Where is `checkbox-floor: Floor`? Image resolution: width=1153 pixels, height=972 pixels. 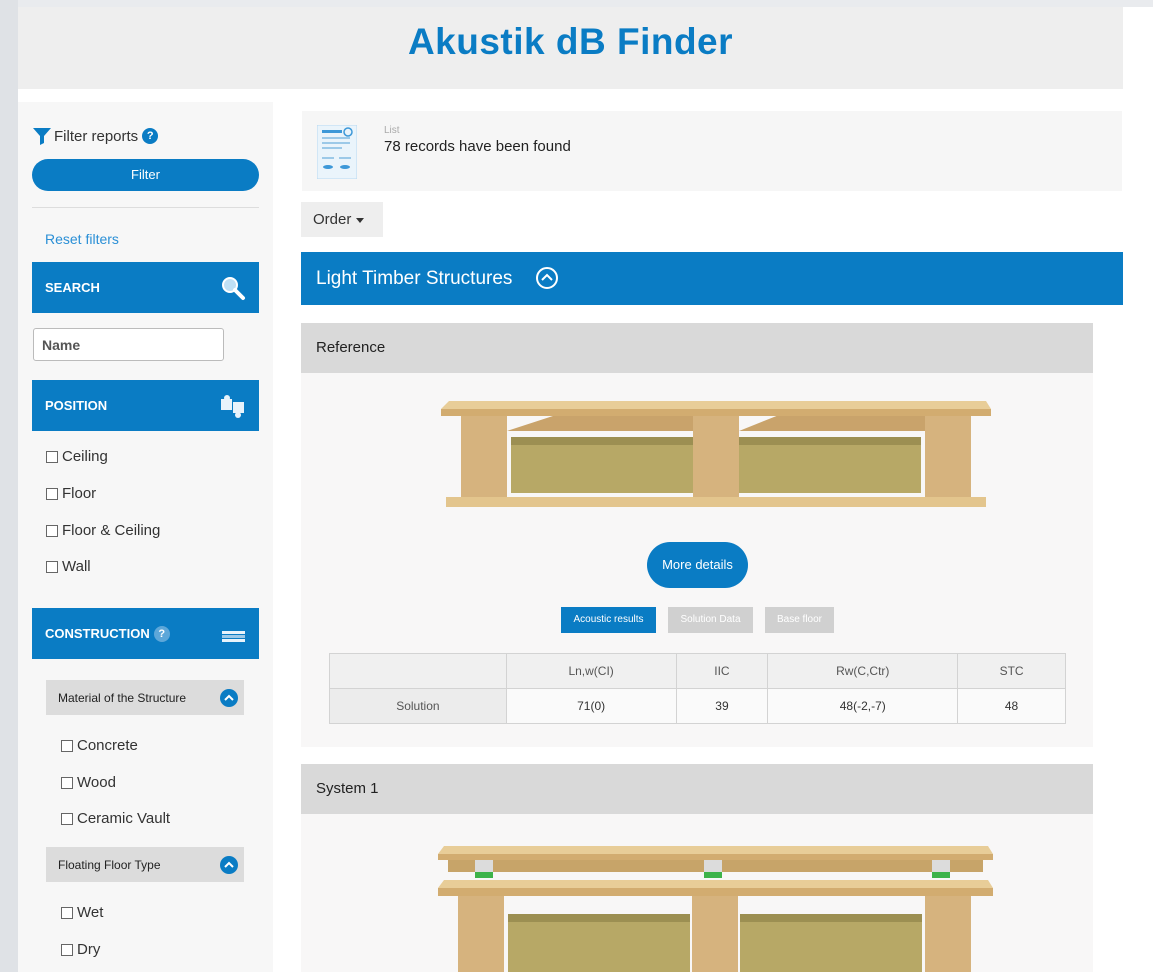
checkbox-floor: Floor is located at coordinates (71, 493).